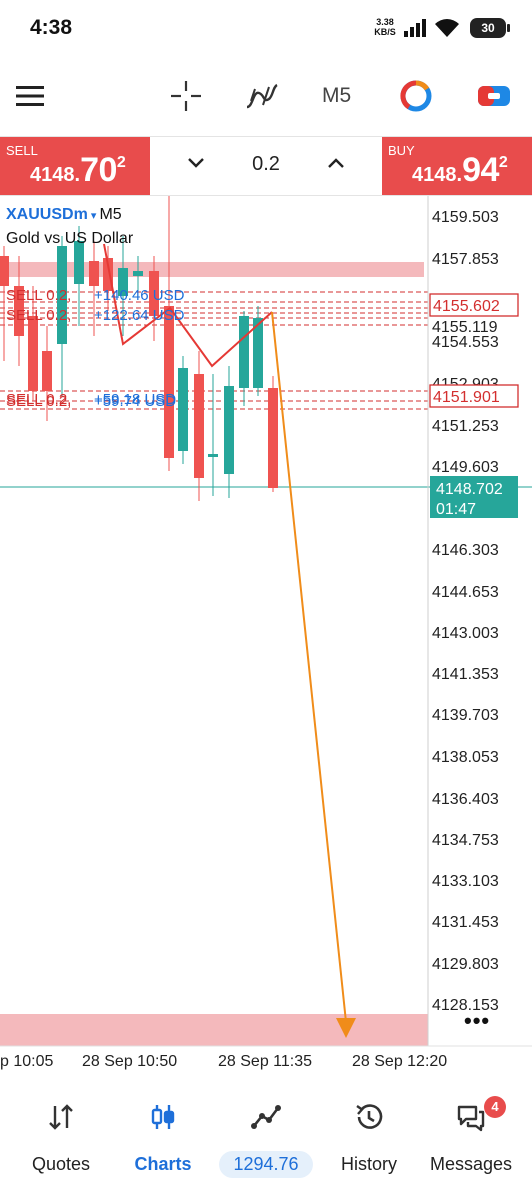 This screenshot has height=1200, width=532. I want to click on nav-quotes-label: Quotes, so click(61, 1164).